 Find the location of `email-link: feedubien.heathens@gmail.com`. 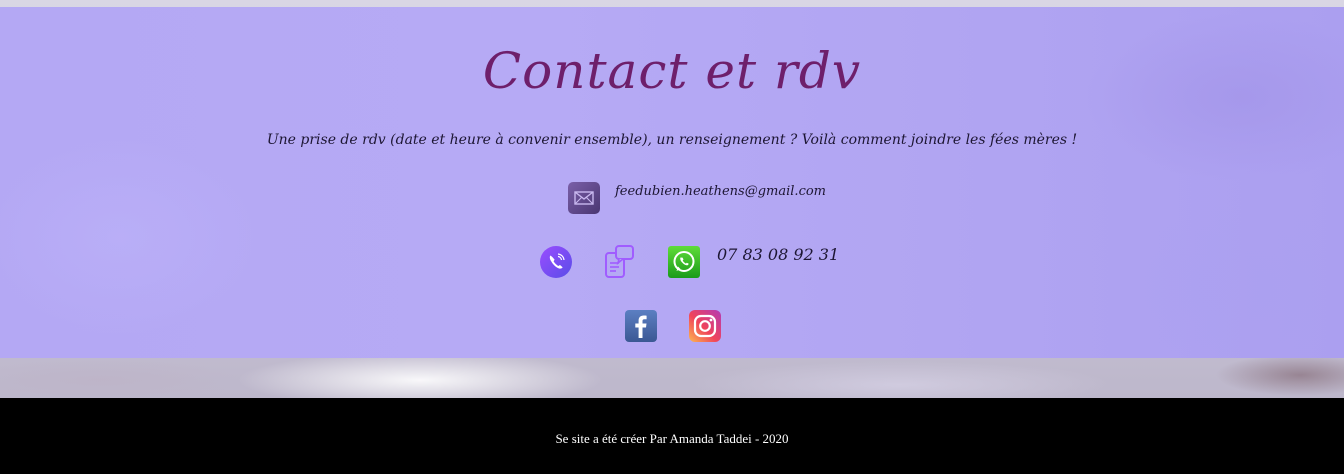

email-link: feedubien.heathens@gmail.com is located at coordinates (720, 191).